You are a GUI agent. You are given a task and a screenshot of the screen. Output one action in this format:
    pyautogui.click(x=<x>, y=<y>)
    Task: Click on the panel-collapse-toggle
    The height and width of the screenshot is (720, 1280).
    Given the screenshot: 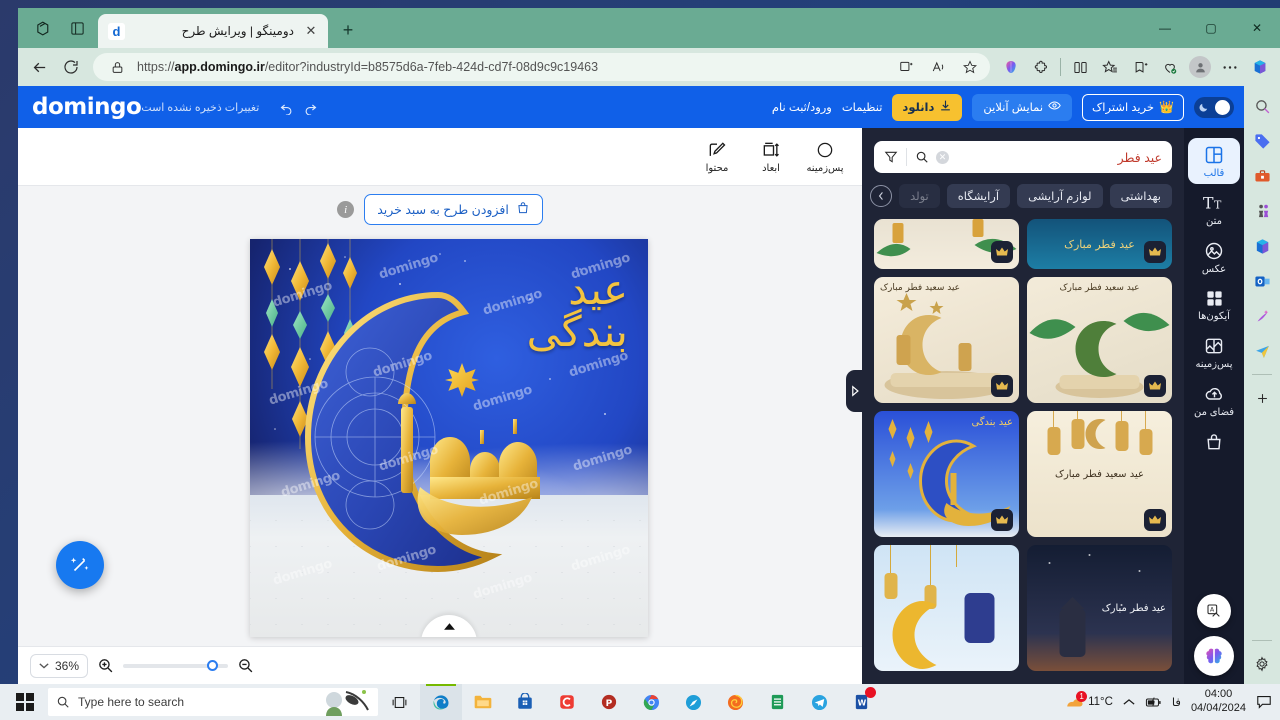 What is the action you would take?
    pyautogui.click(x=854, y=391)
    